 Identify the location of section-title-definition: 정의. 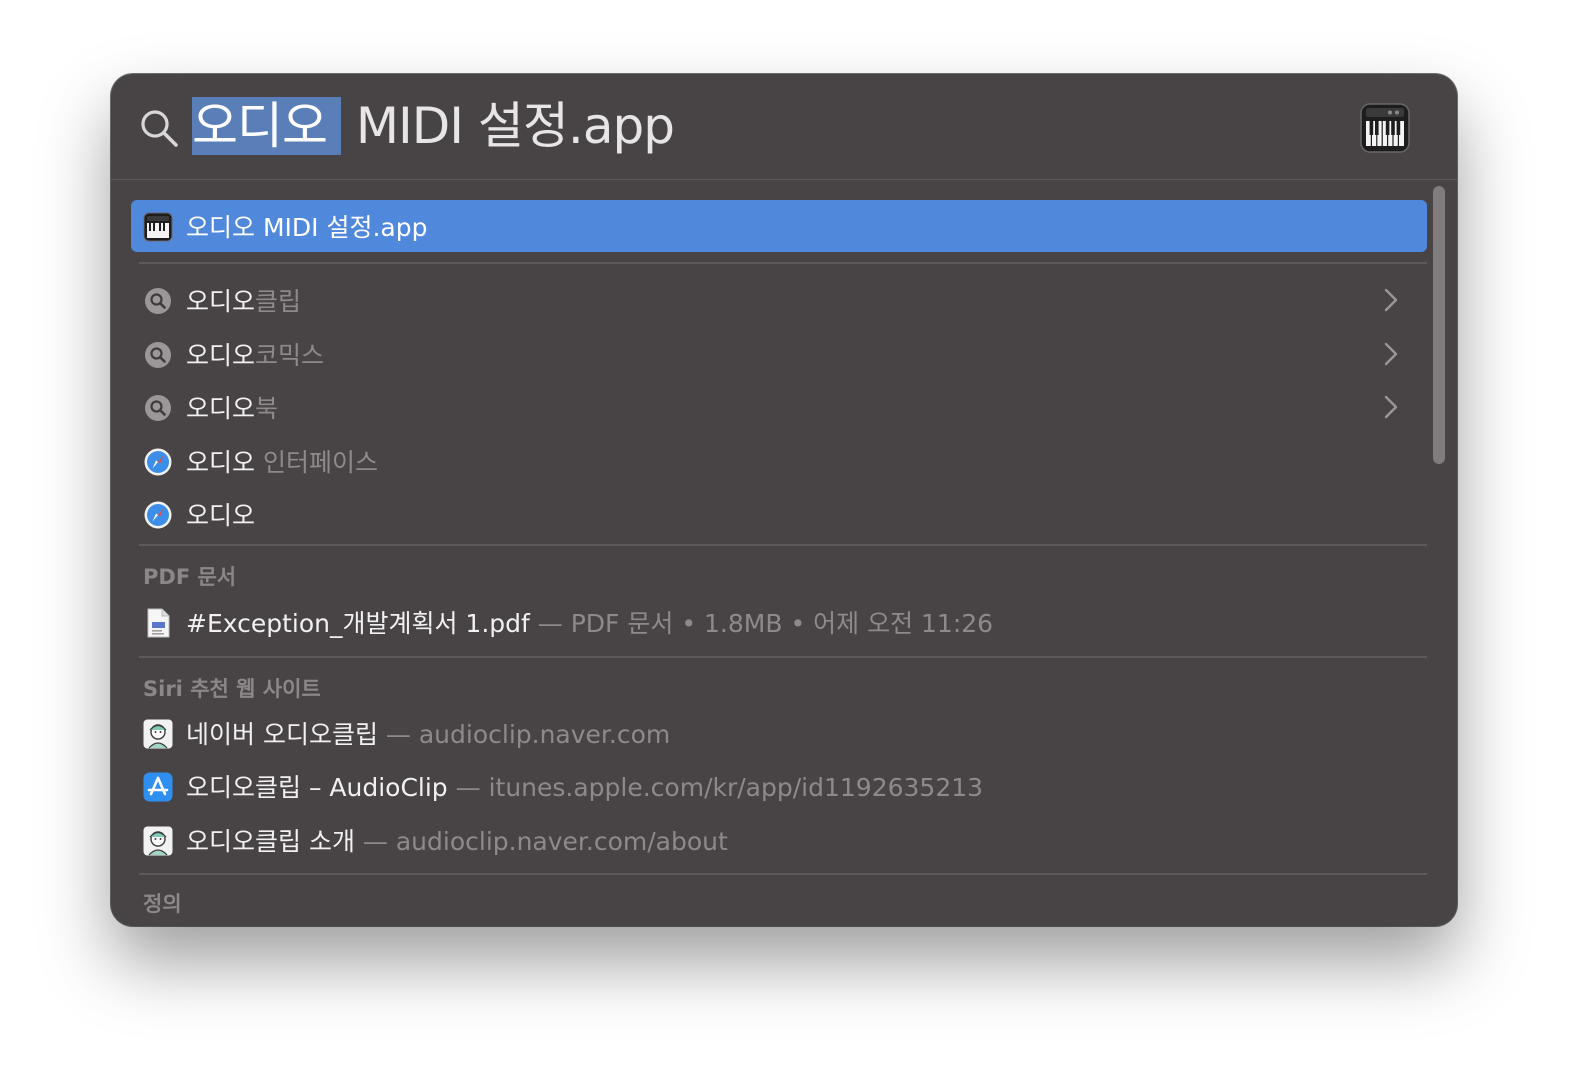
(162, 904).